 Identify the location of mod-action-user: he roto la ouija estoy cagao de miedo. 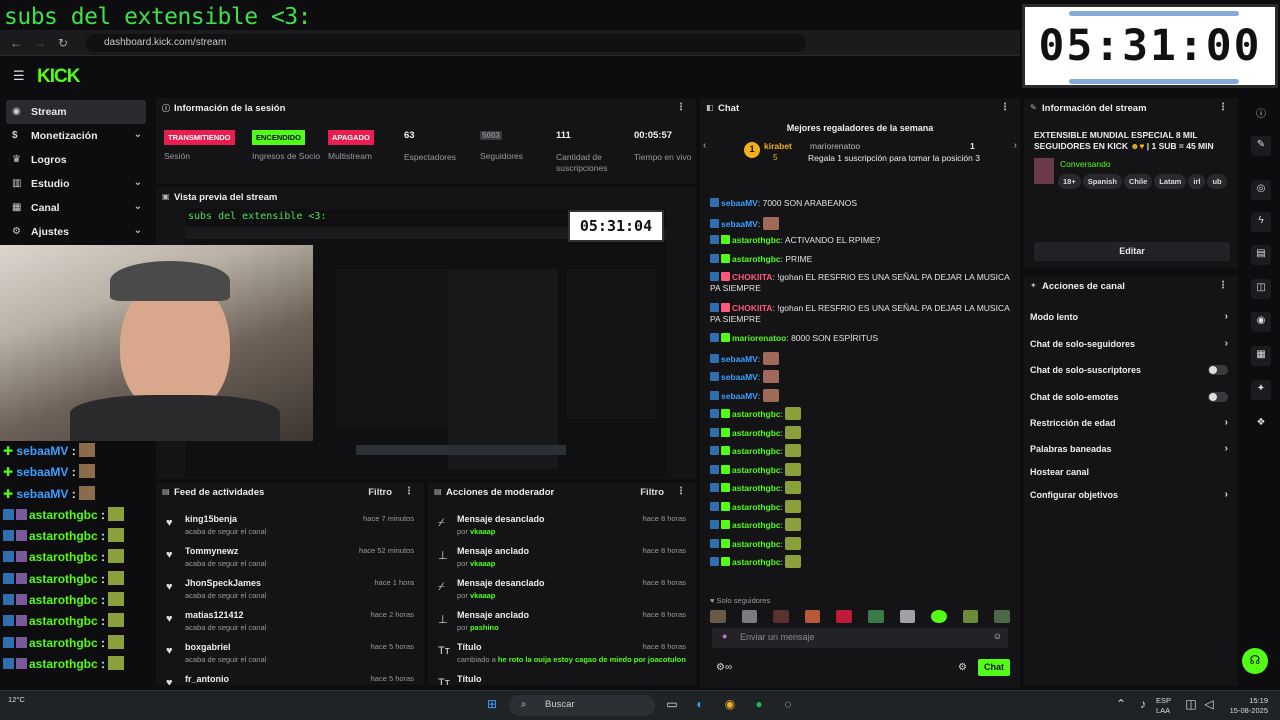
(565, 659).